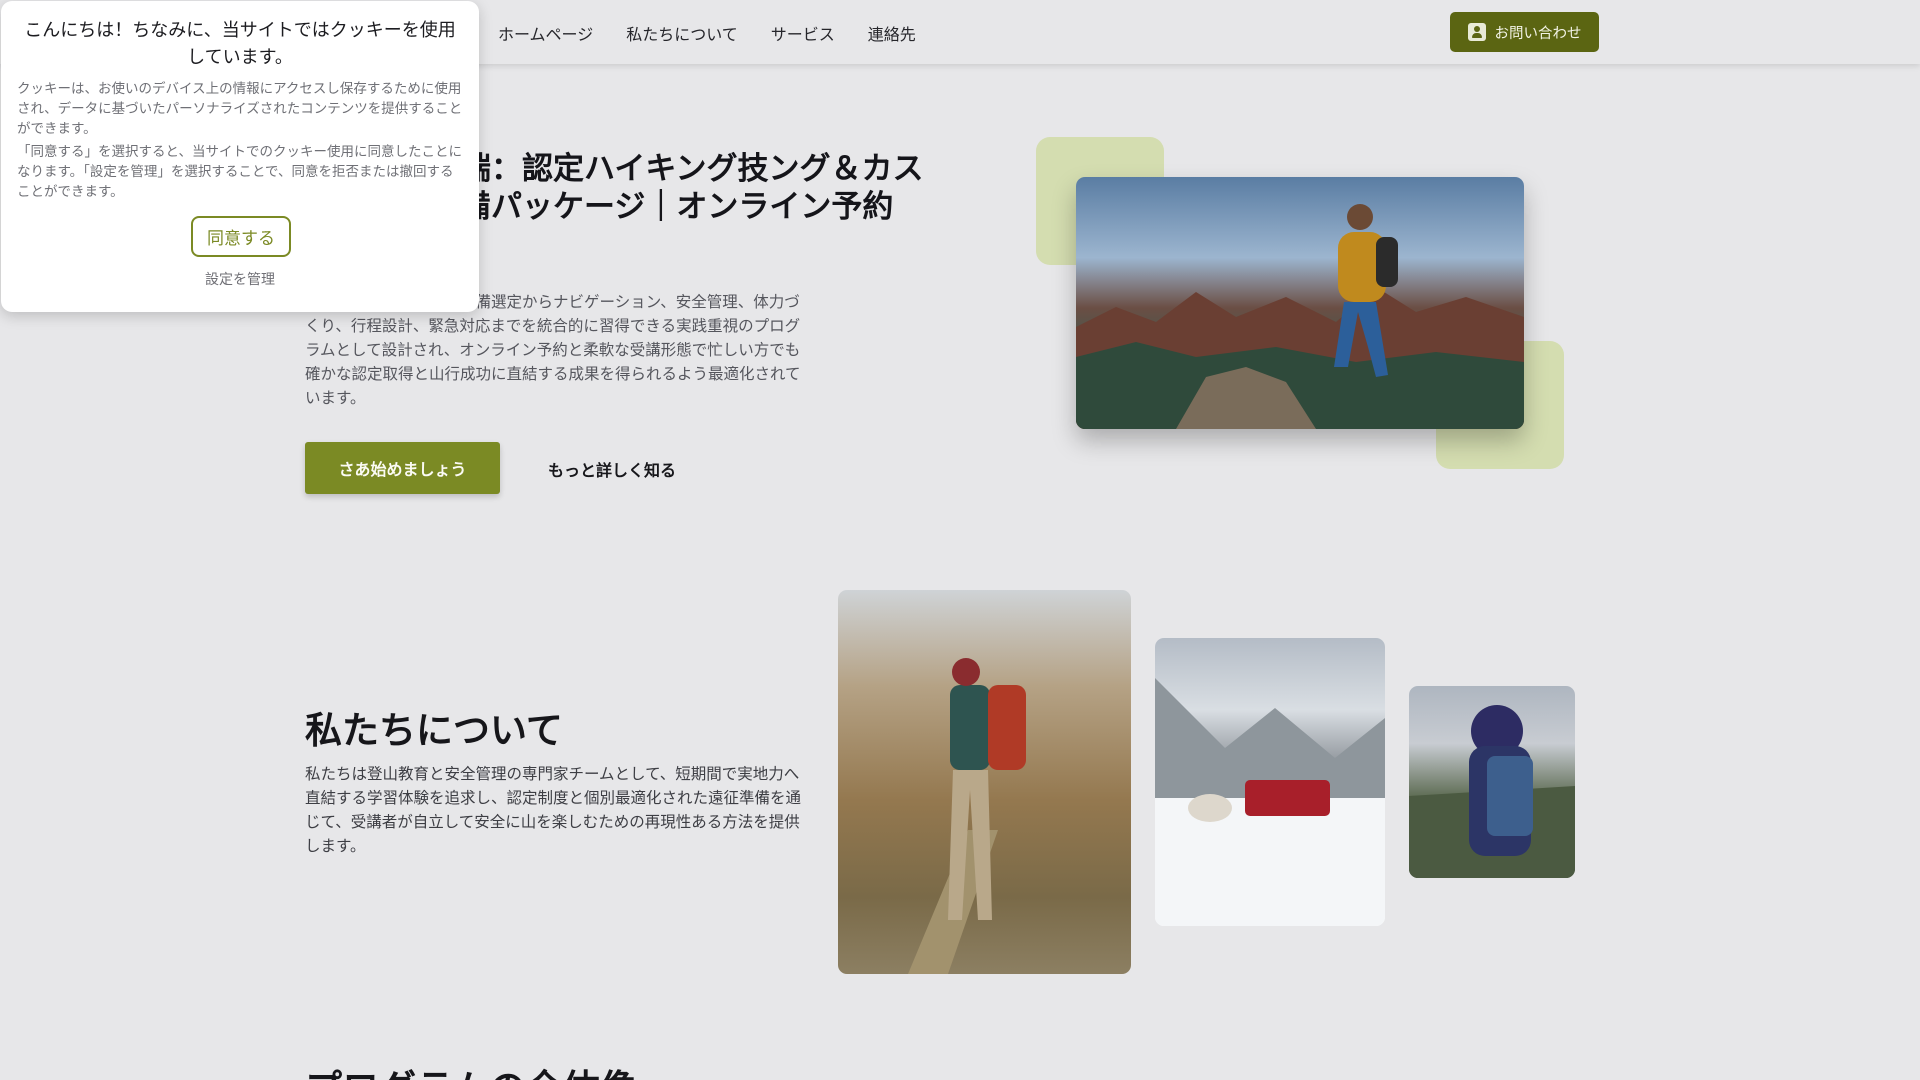  I want to click on trail-hiker-illustration, so click(967, 816).